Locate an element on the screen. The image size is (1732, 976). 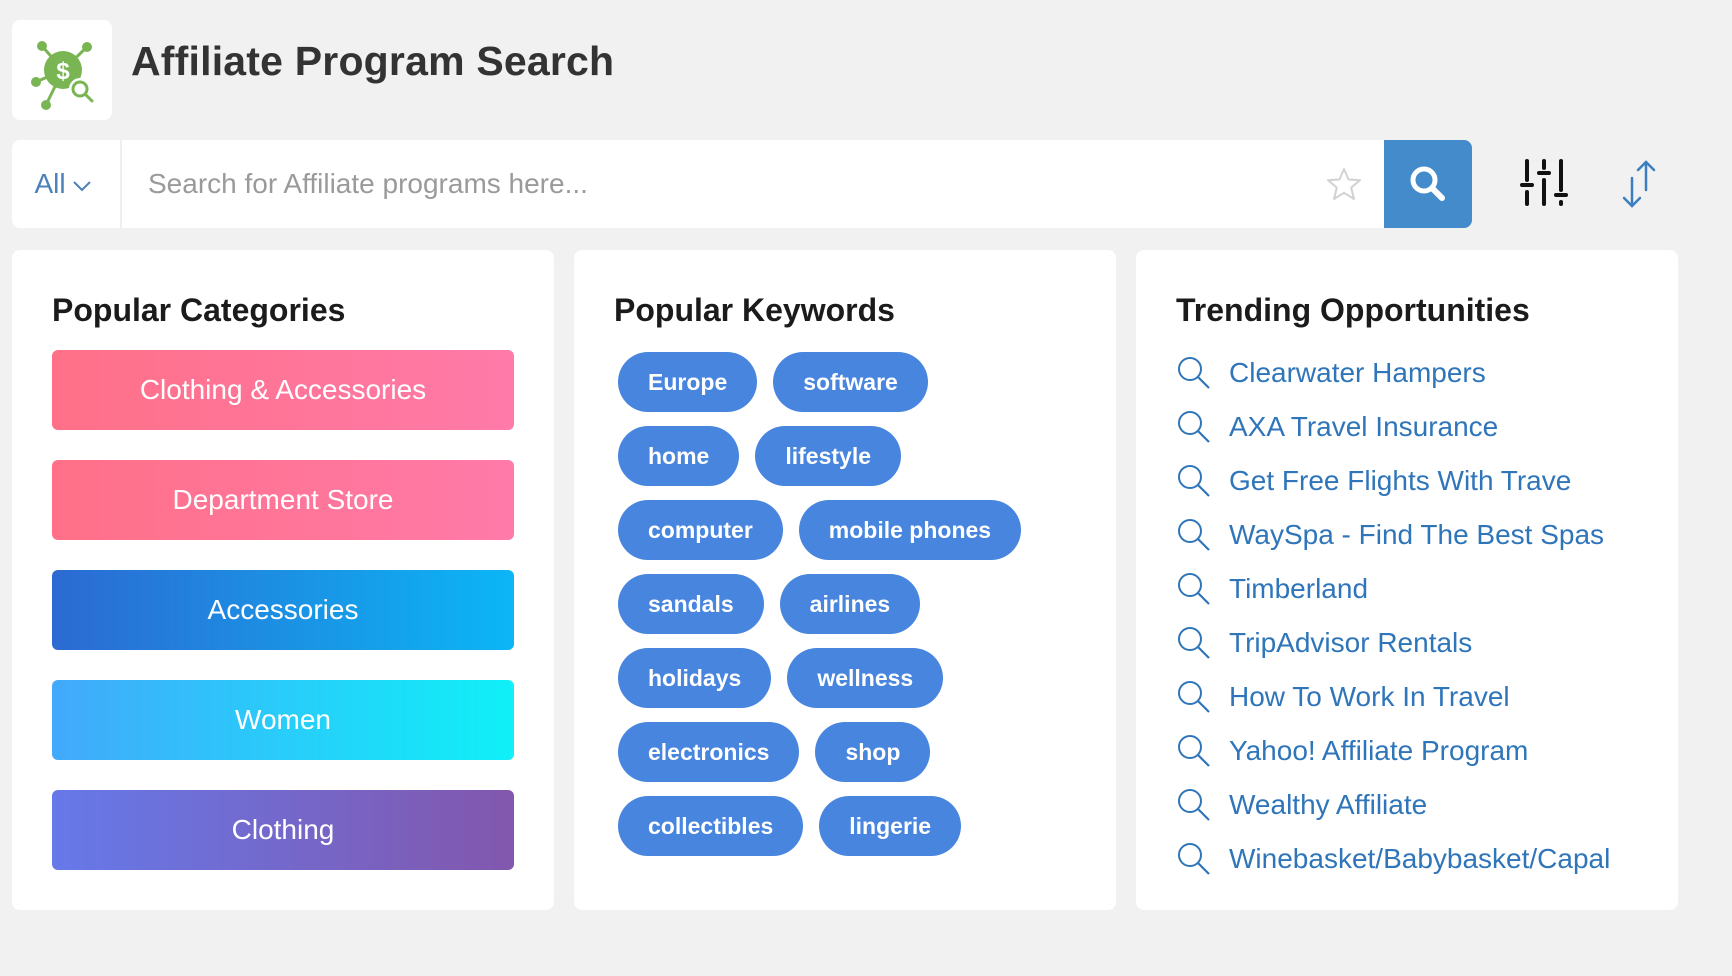
trending-item-label: AXA Travel Insurance is located at coordinates (1364, 426).